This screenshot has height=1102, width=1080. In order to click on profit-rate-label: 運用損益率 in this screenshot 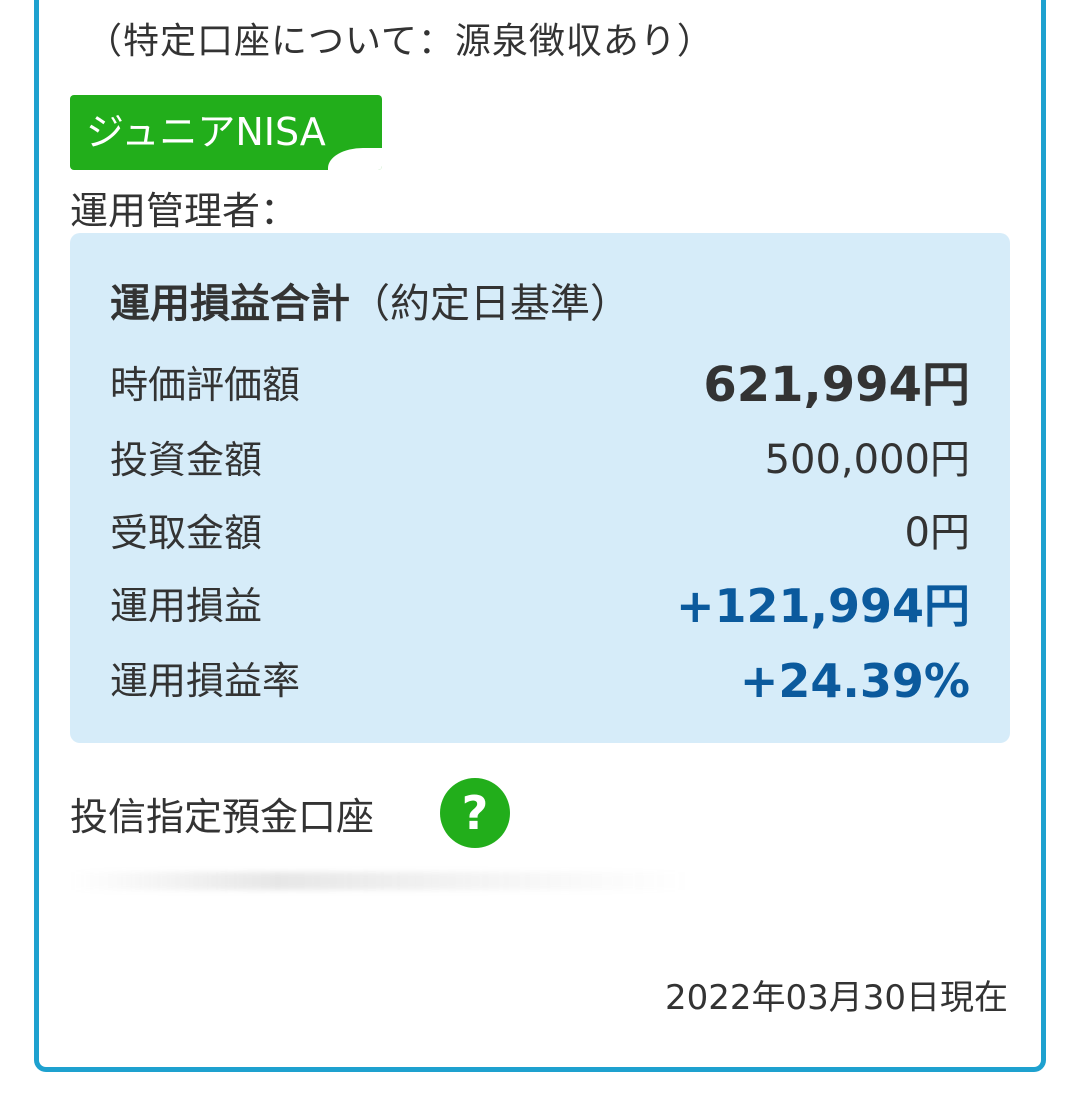, I will do `click(205, 681)`.